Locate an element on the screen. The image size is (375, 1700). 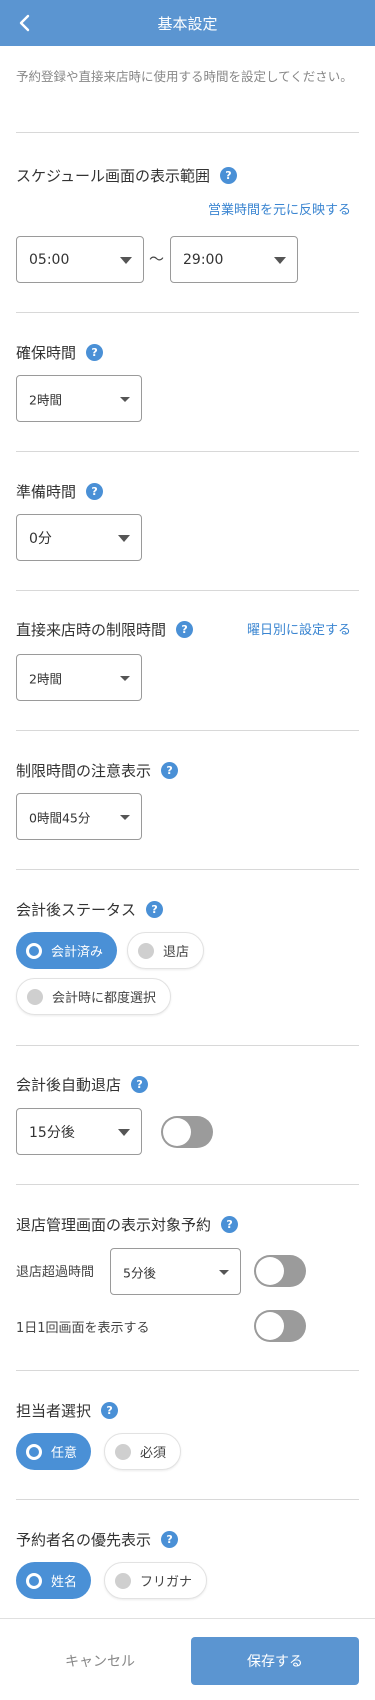
page-title: 基本設定 is located at coordinates (187, 24).